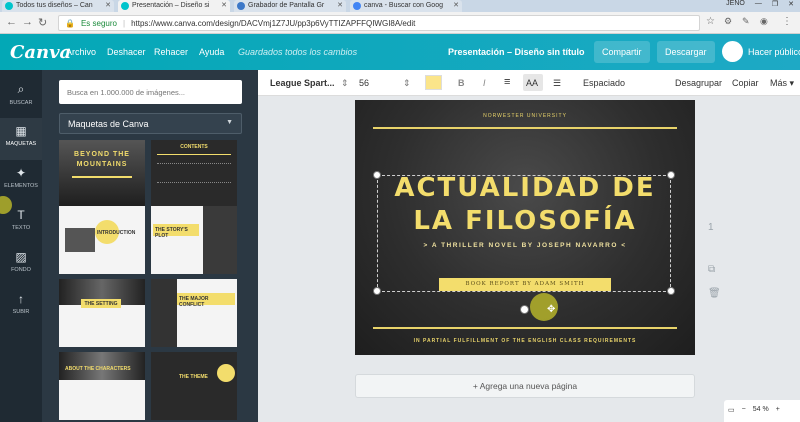 The image size is (800, 422). What do you see at coordinates (101, 303) in the screenshot?
I see `thumbnail-title: THE SETTING` at bounding box center [101, 303].